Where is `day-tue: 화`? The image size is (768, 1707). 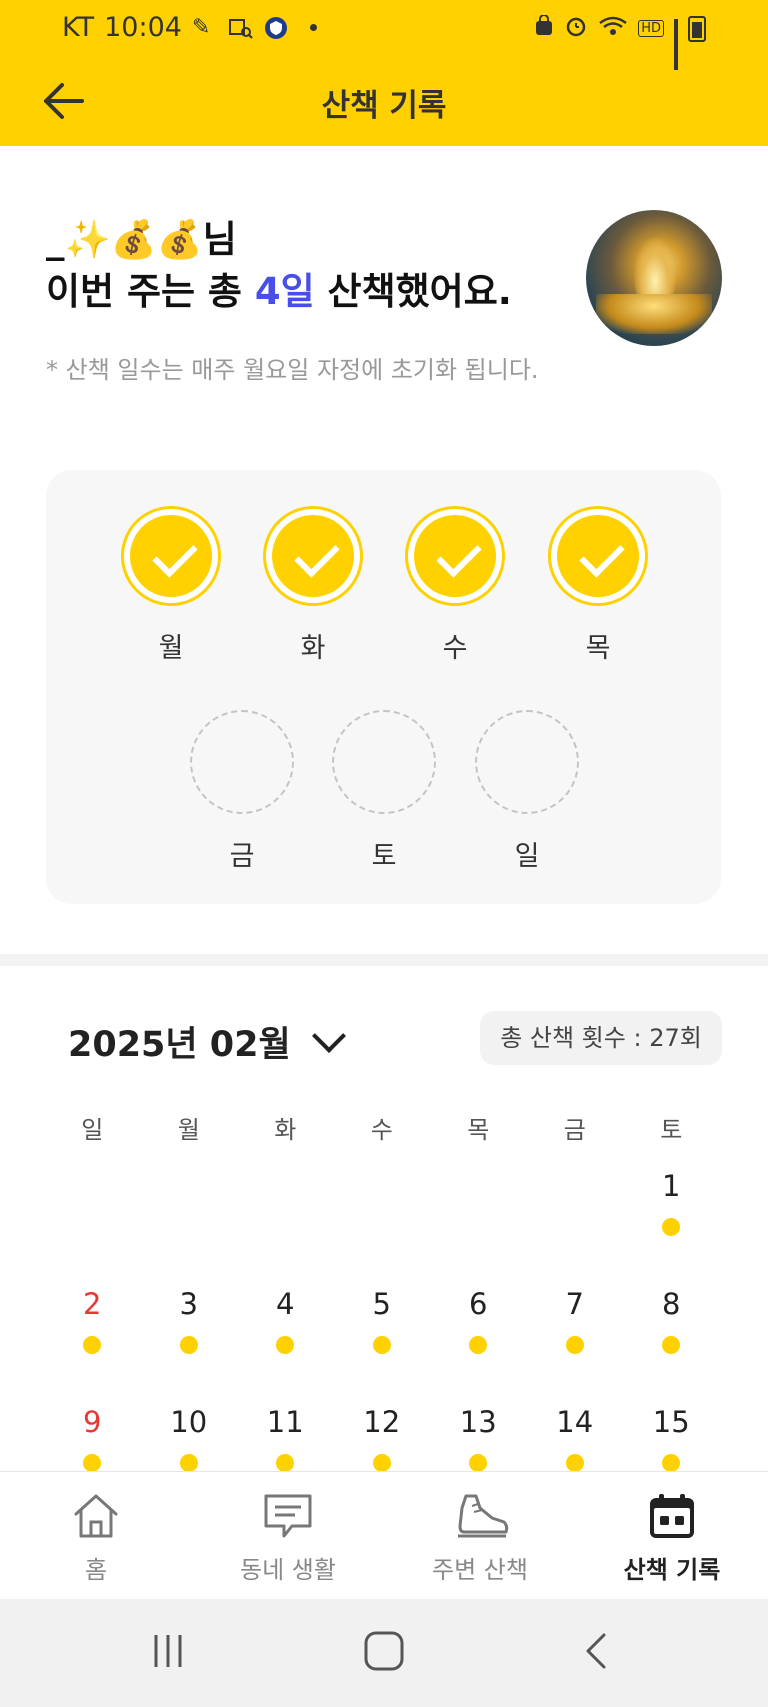 day-tue: 화 is located at coordinates (313, 585).